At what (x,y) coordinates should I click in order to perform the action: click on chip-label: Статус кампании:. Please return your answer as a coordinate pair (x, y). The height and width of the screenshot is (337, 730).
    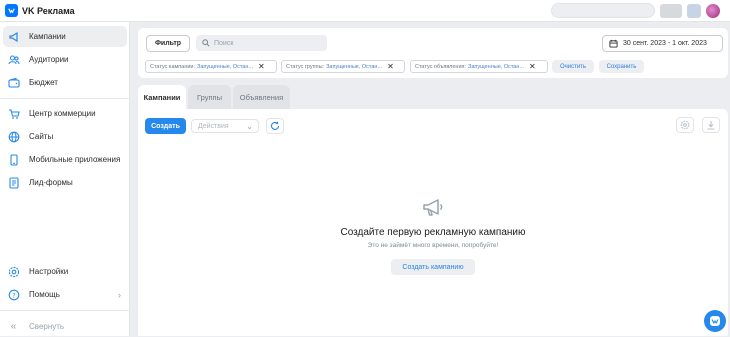
    Looking at the image, I should click on (173, 66).